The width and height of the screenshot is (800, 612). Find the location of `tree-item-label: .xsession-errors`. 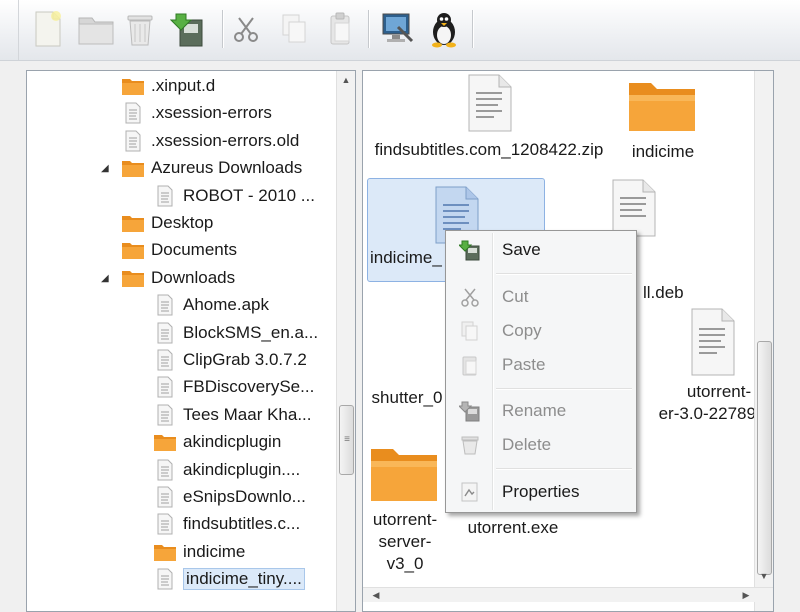

tree-item-label: .xsession-errors is located at coordinates (211, 113).